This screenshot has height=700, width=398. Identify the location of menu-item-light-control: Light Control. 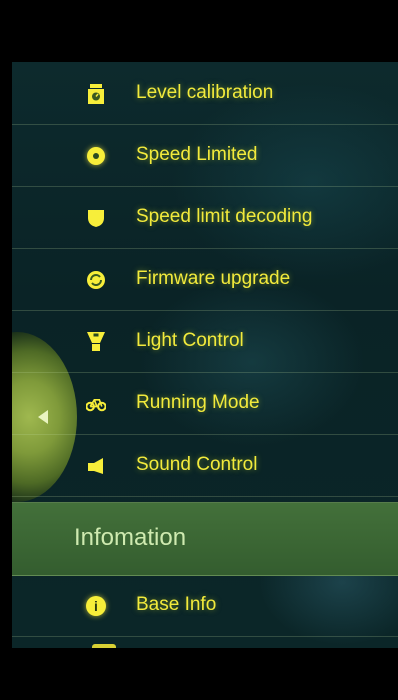
(205, 341).